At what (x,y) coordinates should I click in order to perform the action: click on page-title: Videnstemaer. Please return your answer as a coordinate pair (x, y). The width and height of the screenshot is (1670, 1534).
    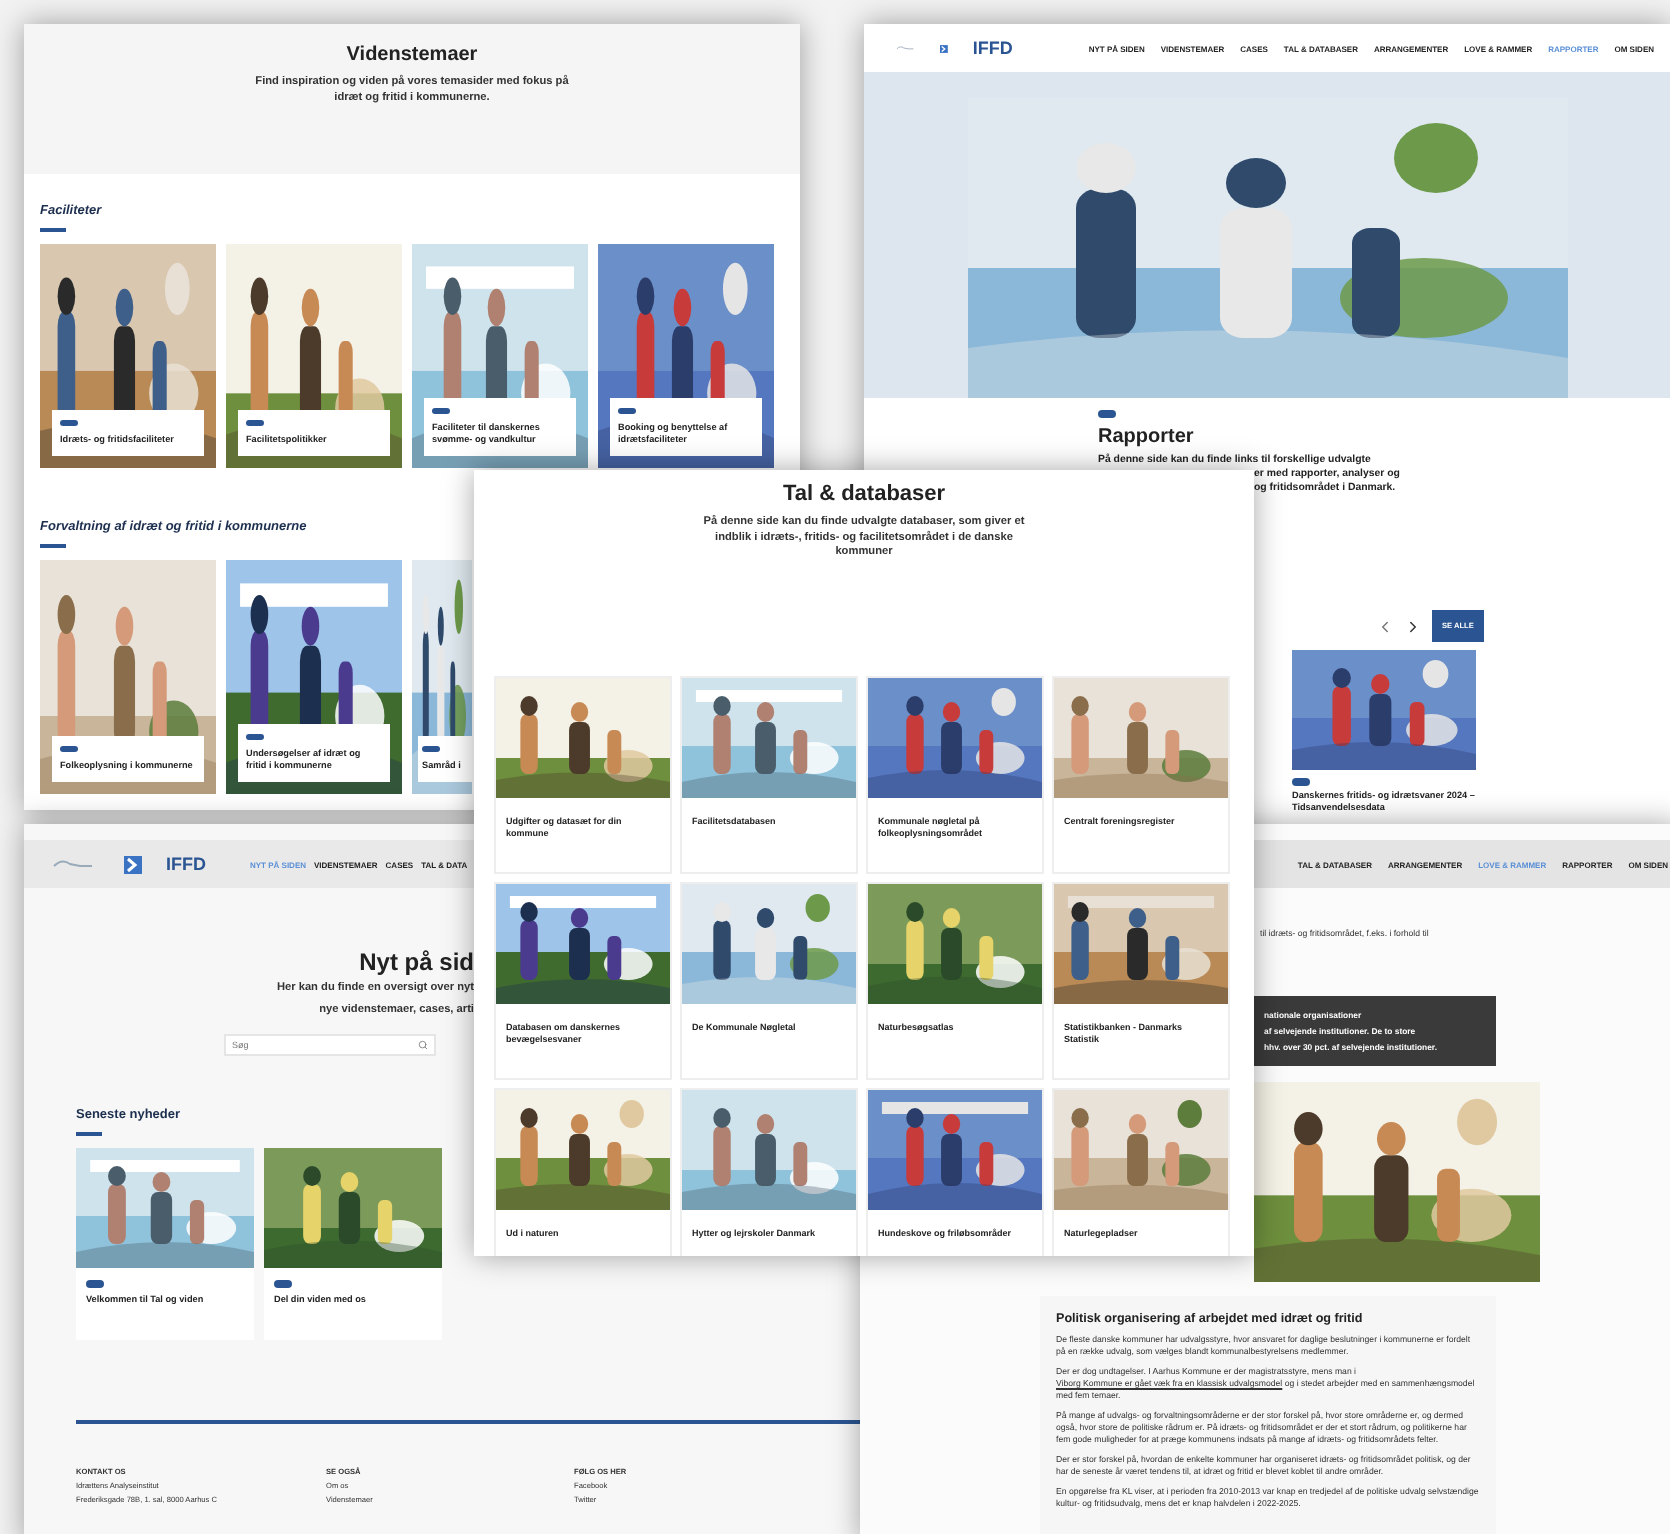
    Looking at the image, I should click on (412, 55).